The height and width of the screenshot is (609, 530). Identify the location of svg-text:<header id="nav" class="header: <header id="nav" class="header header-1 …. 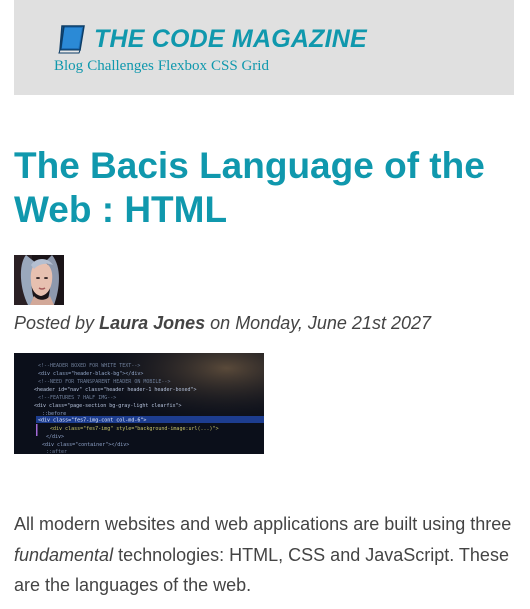
(115, 390).